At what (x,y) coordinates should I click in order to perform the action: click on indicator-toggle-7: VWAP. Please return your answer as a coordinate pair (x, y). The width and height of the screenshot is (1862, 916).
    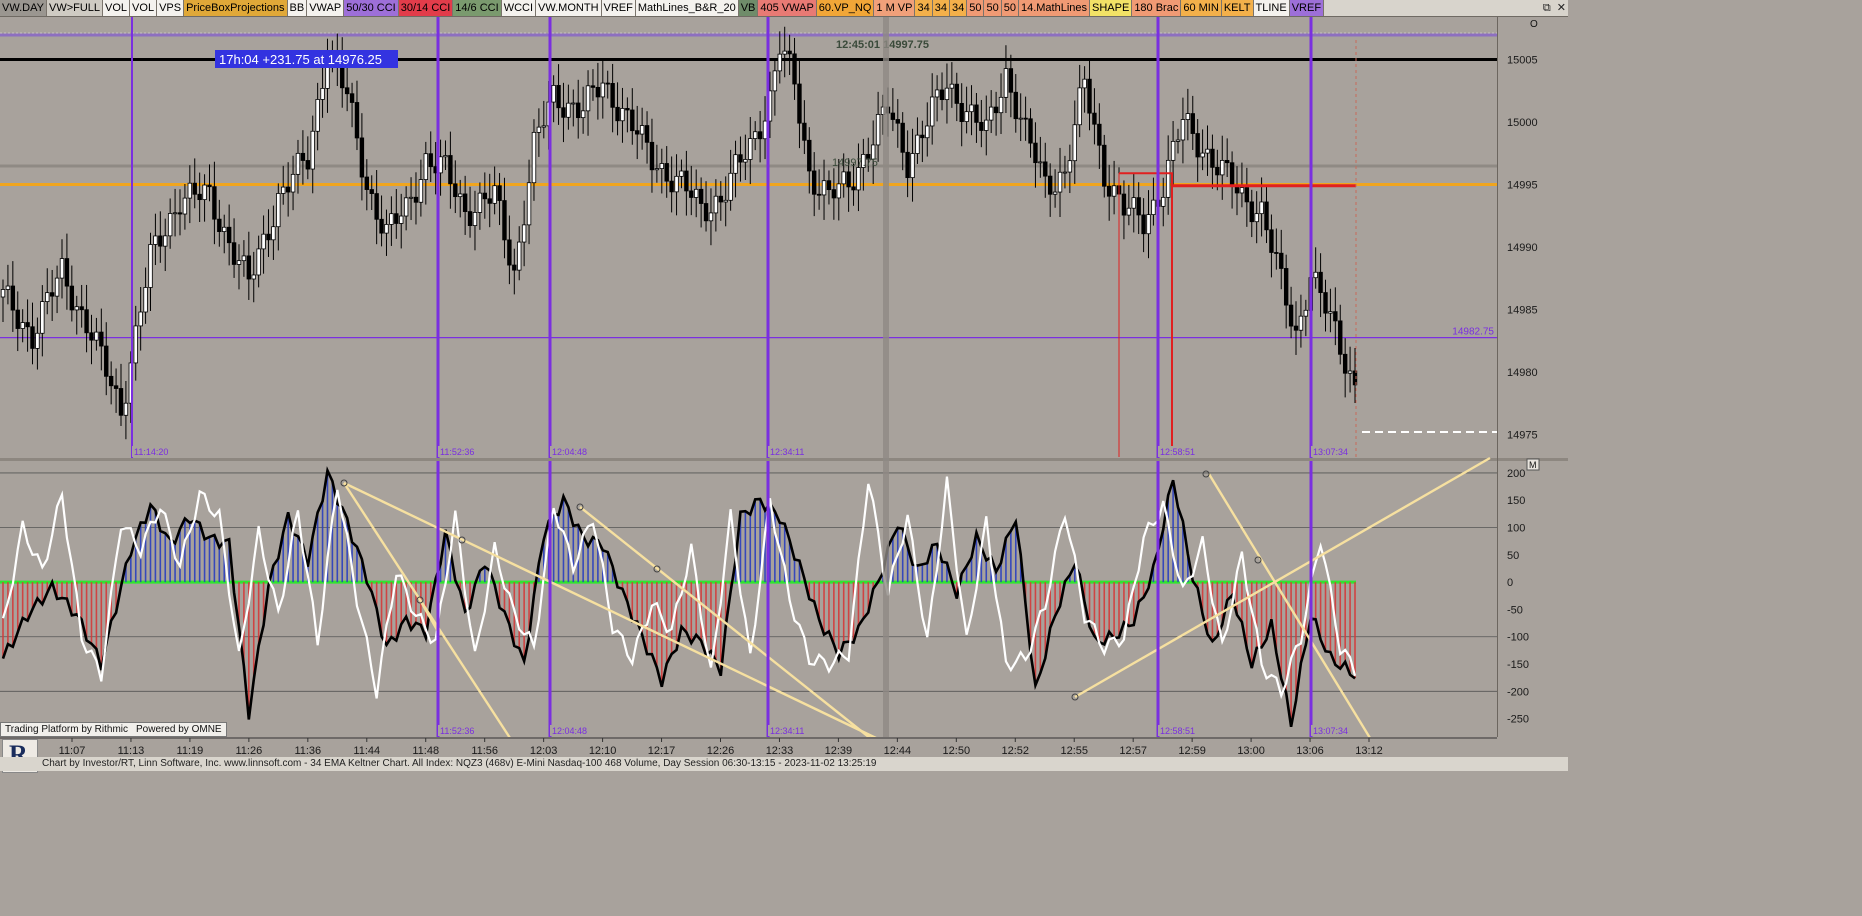
    Looking at the image, I should click on (326, 8).